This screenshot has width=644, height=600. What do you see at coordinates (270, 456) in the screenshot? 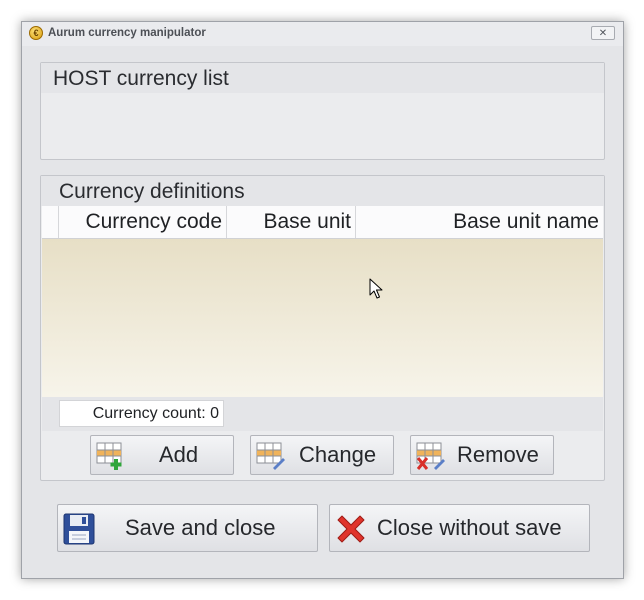
I see `grid-edit-icon` at bounding box center [270, 456].